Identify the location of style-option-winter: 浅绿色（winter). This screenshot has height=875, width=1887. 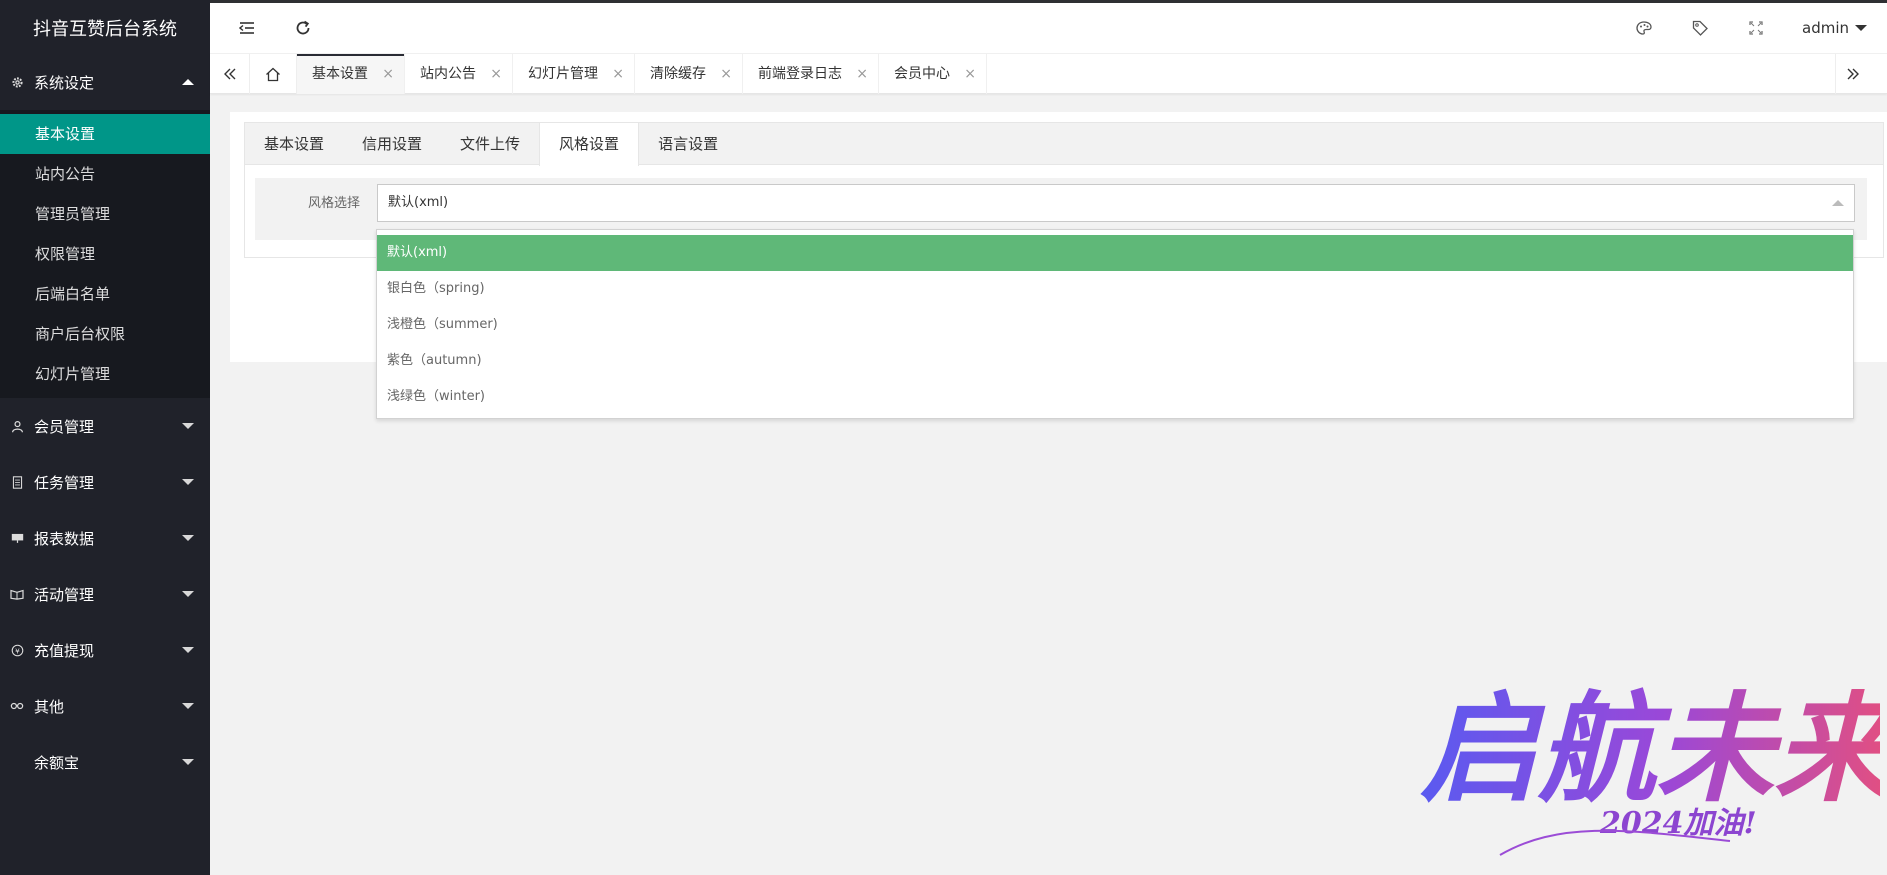
(1115, 397).